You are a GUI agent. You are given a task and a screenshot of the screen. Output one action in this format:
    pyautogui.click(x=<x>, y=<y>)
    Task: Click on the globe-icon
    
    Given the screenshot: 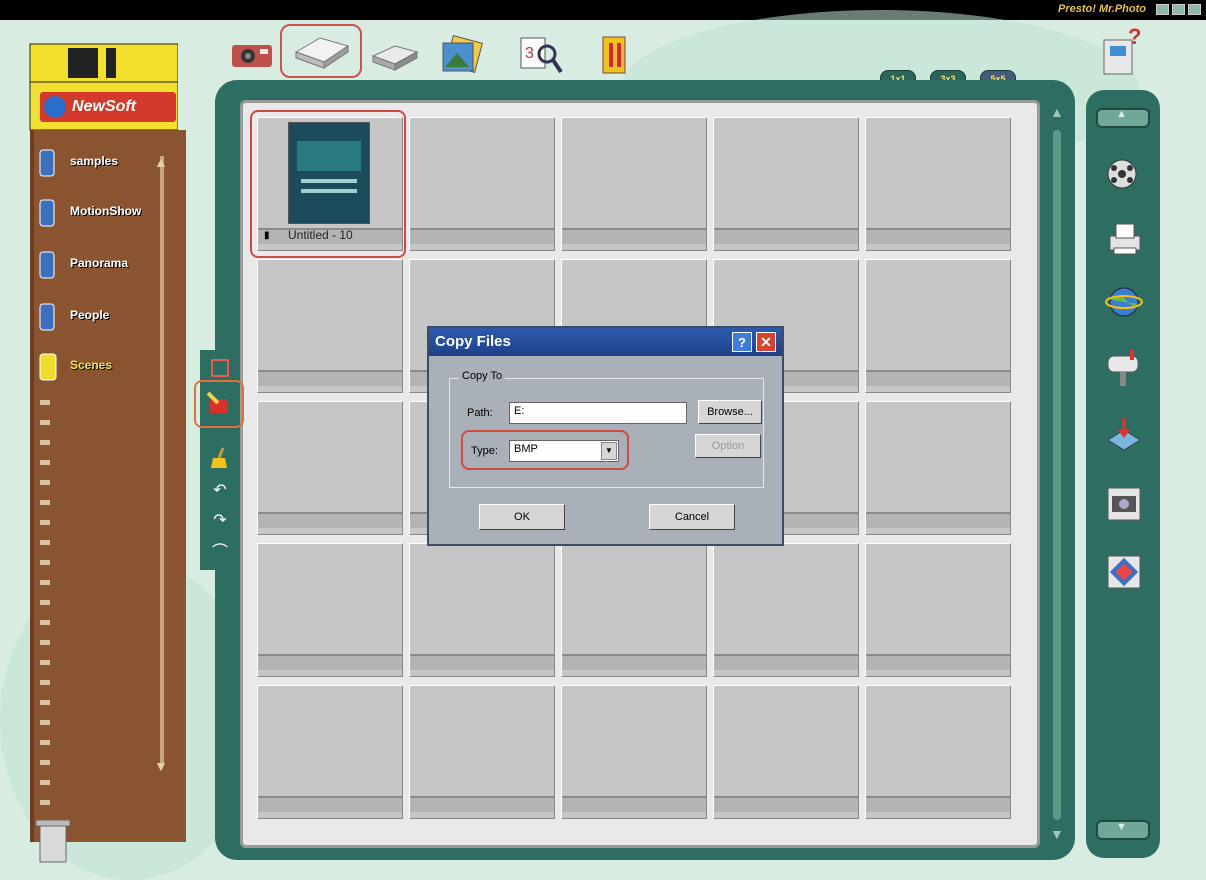 What is the action you would take?
    pyautogui.click(x=1124, y=302)
    